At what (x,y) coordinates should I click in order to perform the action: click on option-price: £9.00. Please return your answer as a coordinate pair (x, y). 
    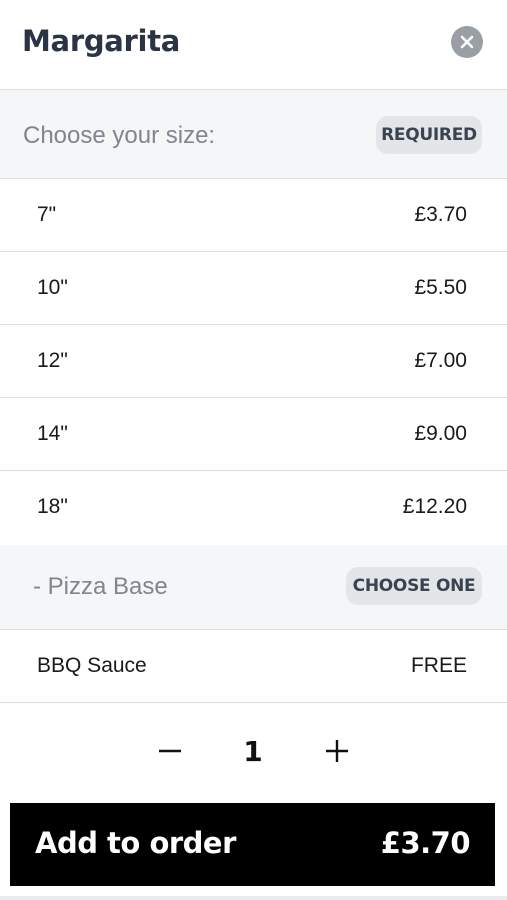
    Looking at the image, I should click on (440, 433).